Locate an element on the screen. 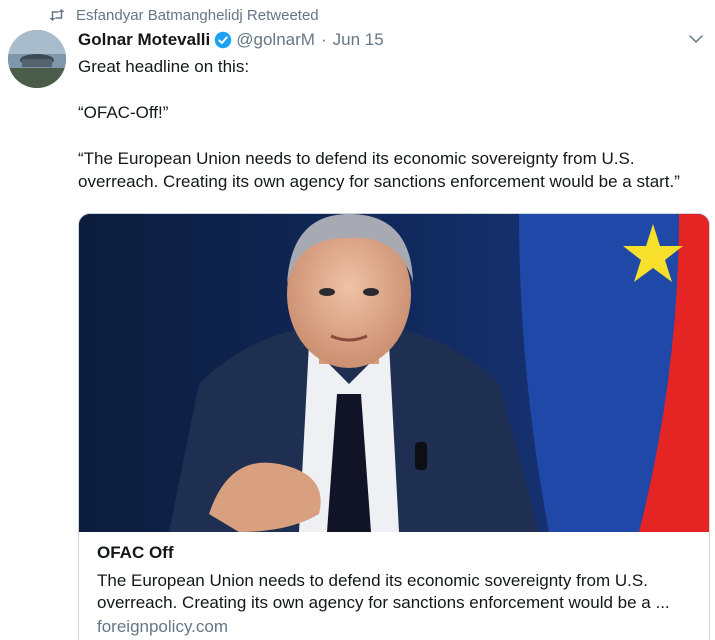 The image size is (715, 640). retweet-icon is located at coordinates (57, 15).